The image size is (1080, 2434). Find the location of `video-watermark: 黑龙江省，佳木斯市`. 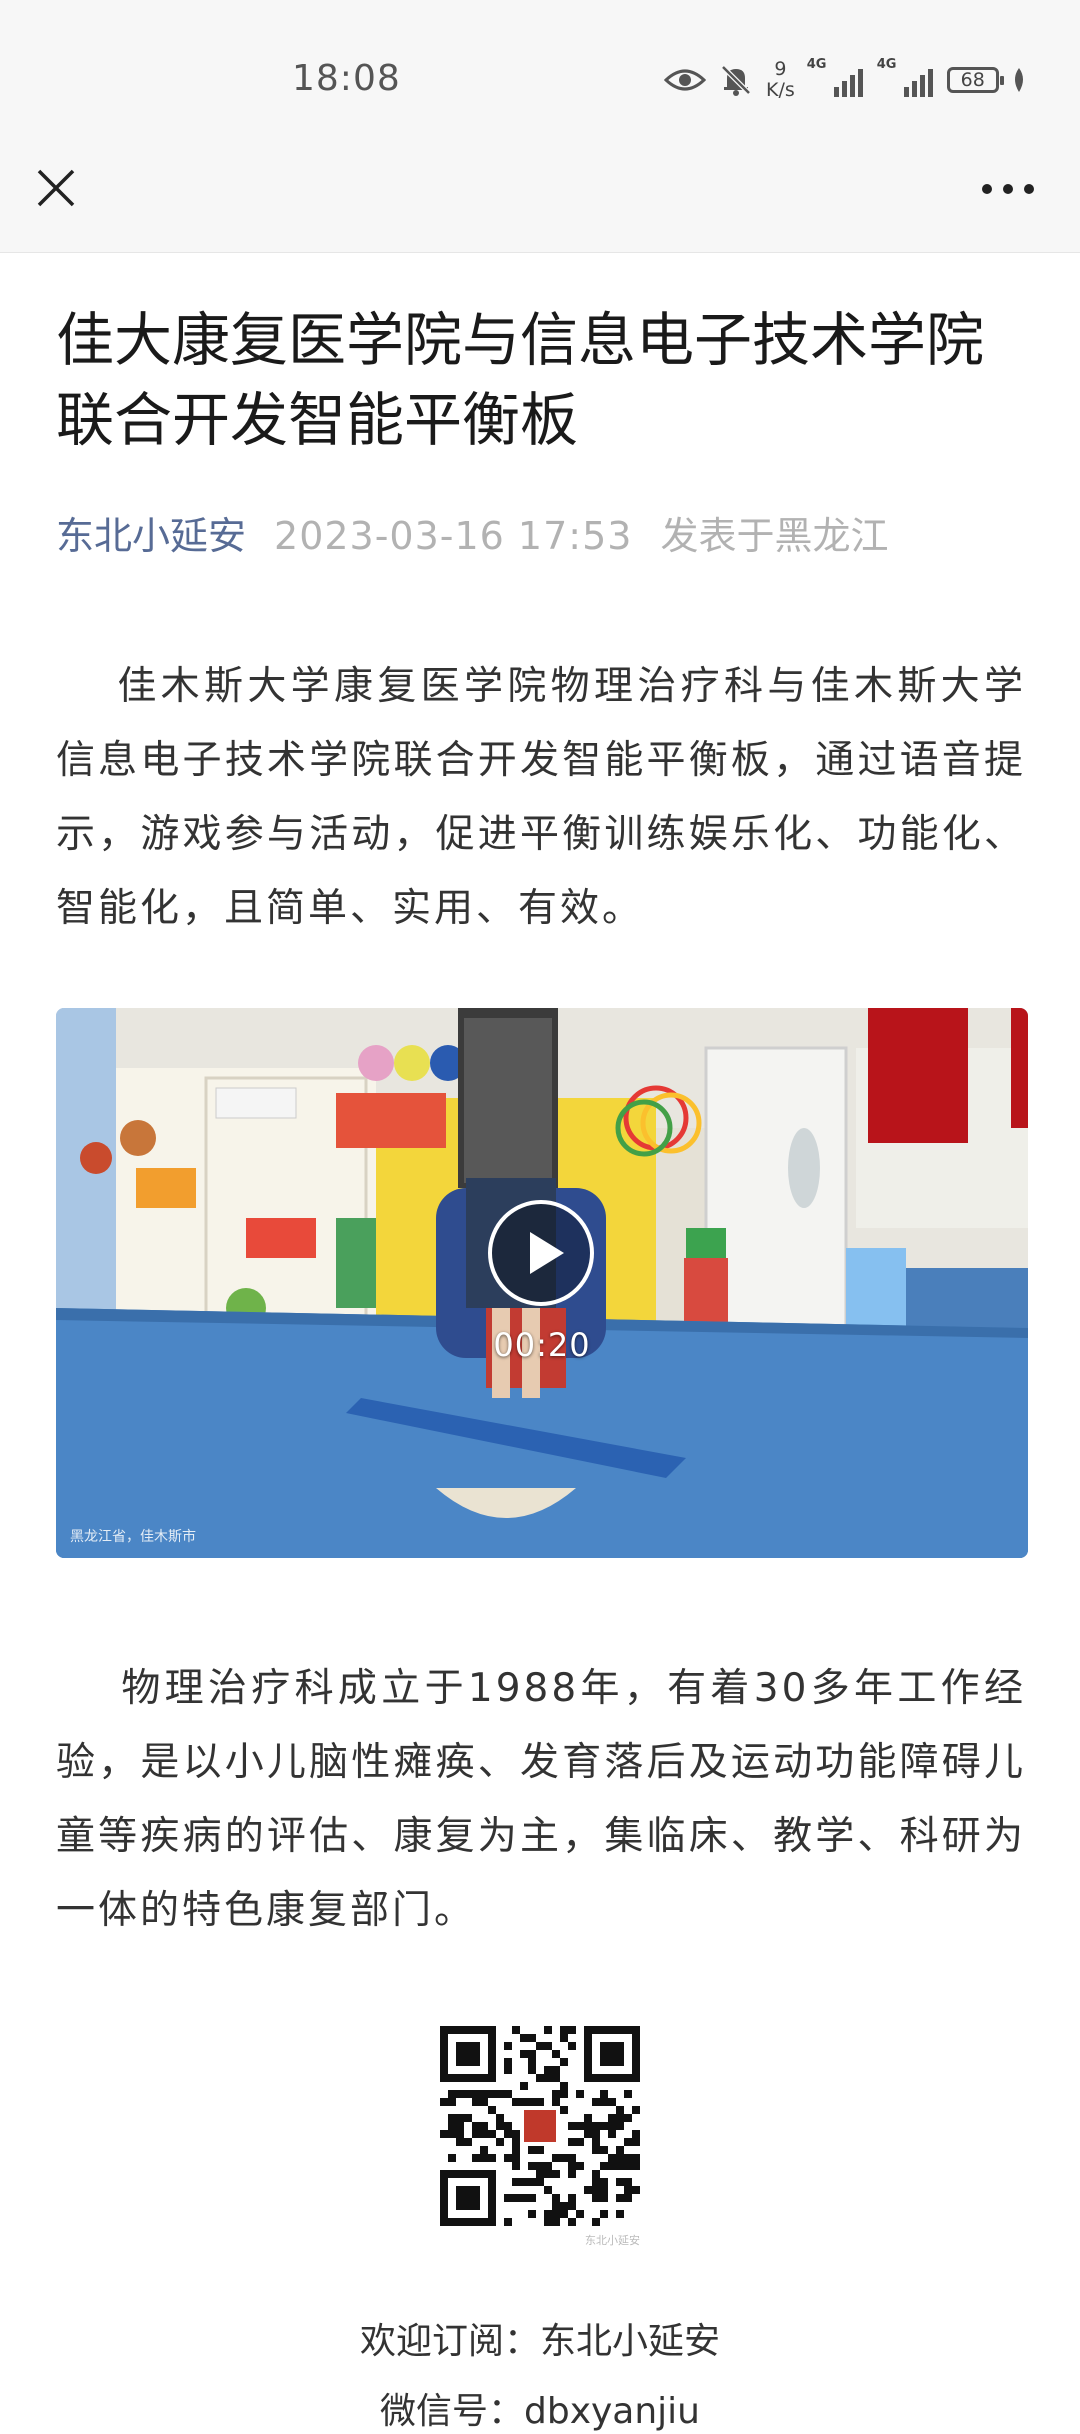

video-watermark: 黑龙江省，佳木斯市 is located at coordinates (133, 1537).